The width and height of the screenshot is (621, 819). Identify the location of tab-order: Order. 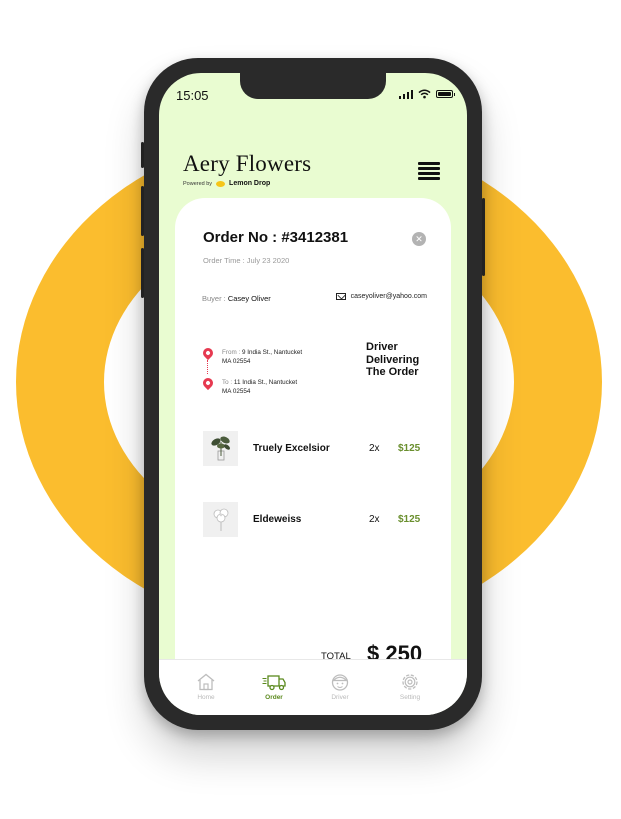
(274, 687).